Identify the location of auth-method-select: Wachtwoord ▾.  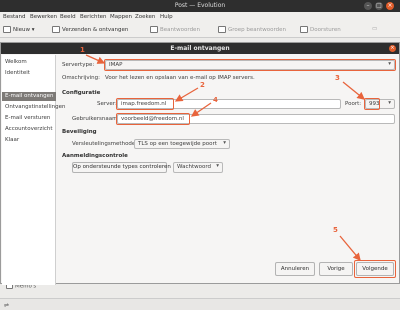
(198, 167).